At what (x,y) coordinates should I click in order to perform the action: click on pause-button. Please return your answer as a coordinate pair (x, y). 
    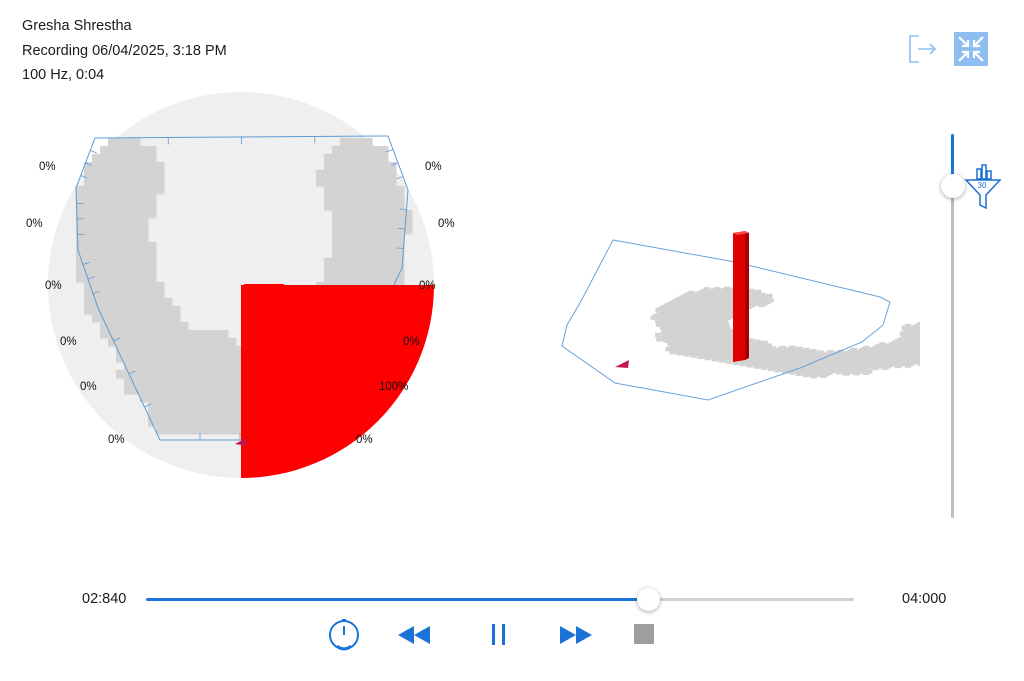
    Looking at the image, I should click on (500, 634).